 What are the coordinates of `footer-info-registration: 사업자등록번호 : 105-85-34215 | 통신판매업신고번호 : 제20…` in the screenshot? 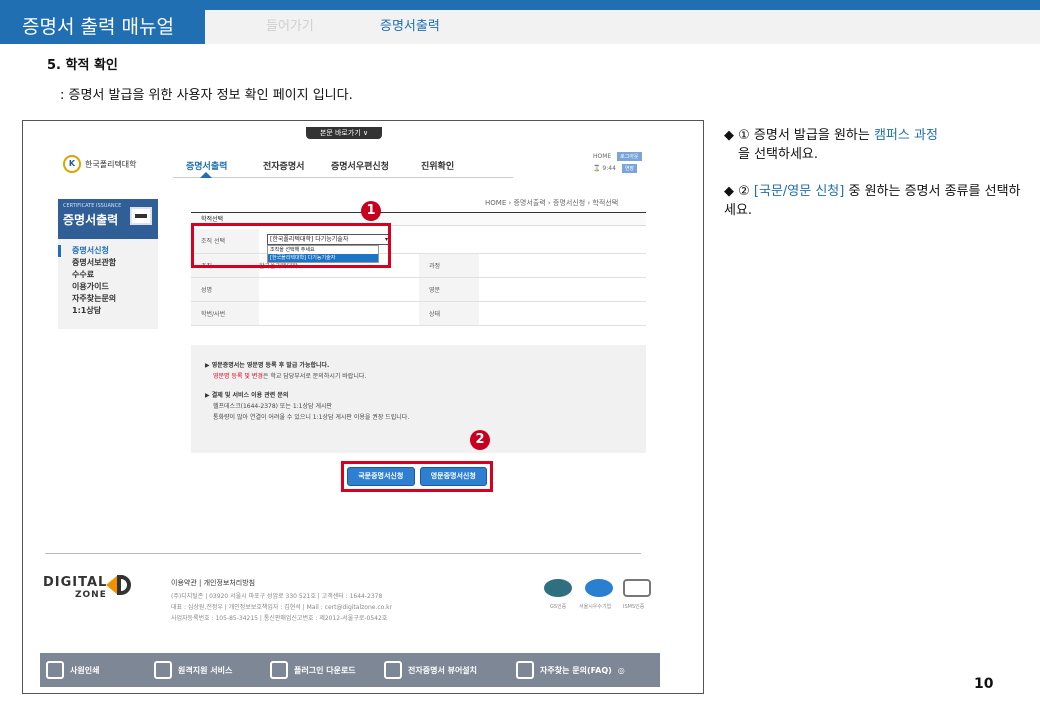 It's located at (279, 618).